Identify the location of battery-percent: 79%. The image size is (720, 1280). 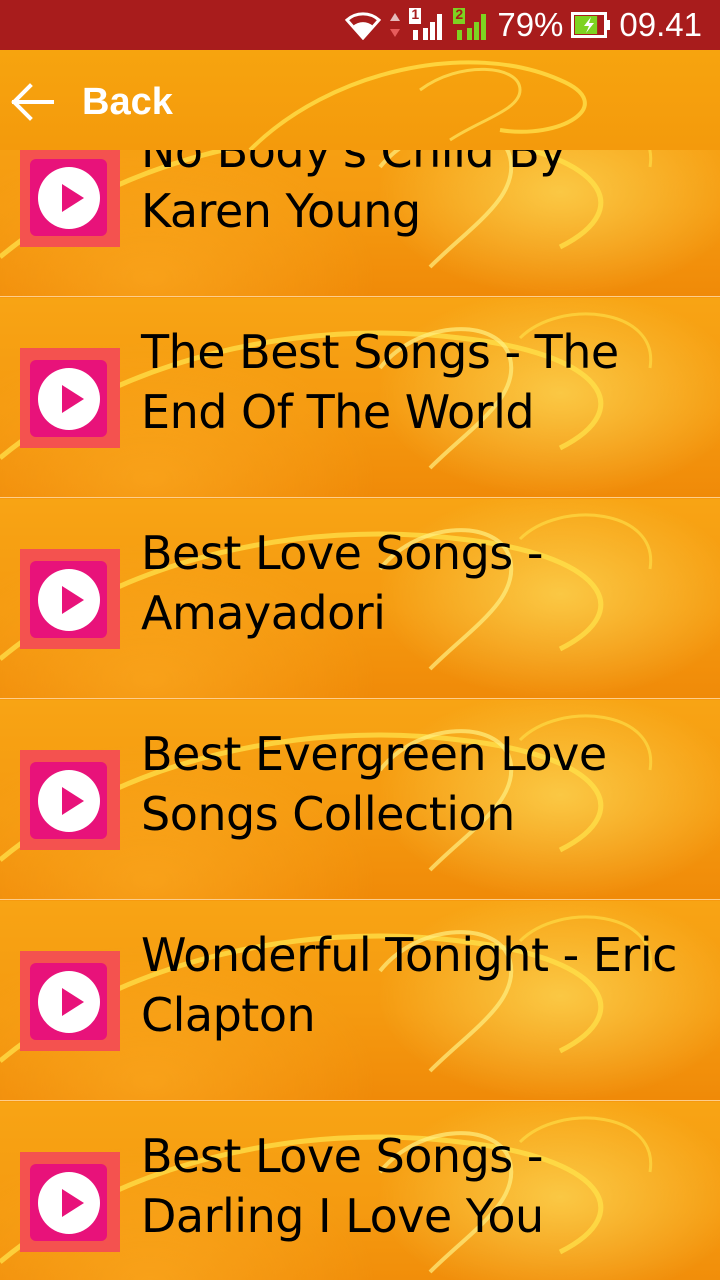
(530, 24).